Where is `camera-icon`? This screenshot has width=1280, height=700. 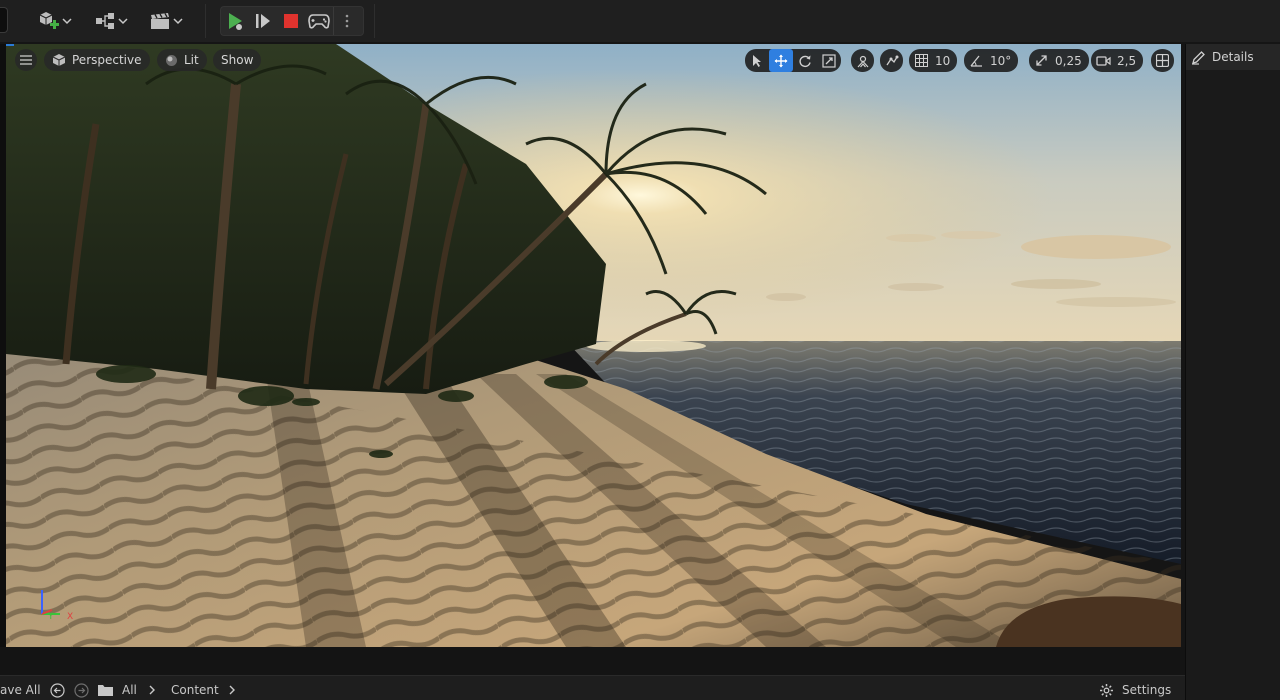
camera-icon is located at coordinates (1103, 60).